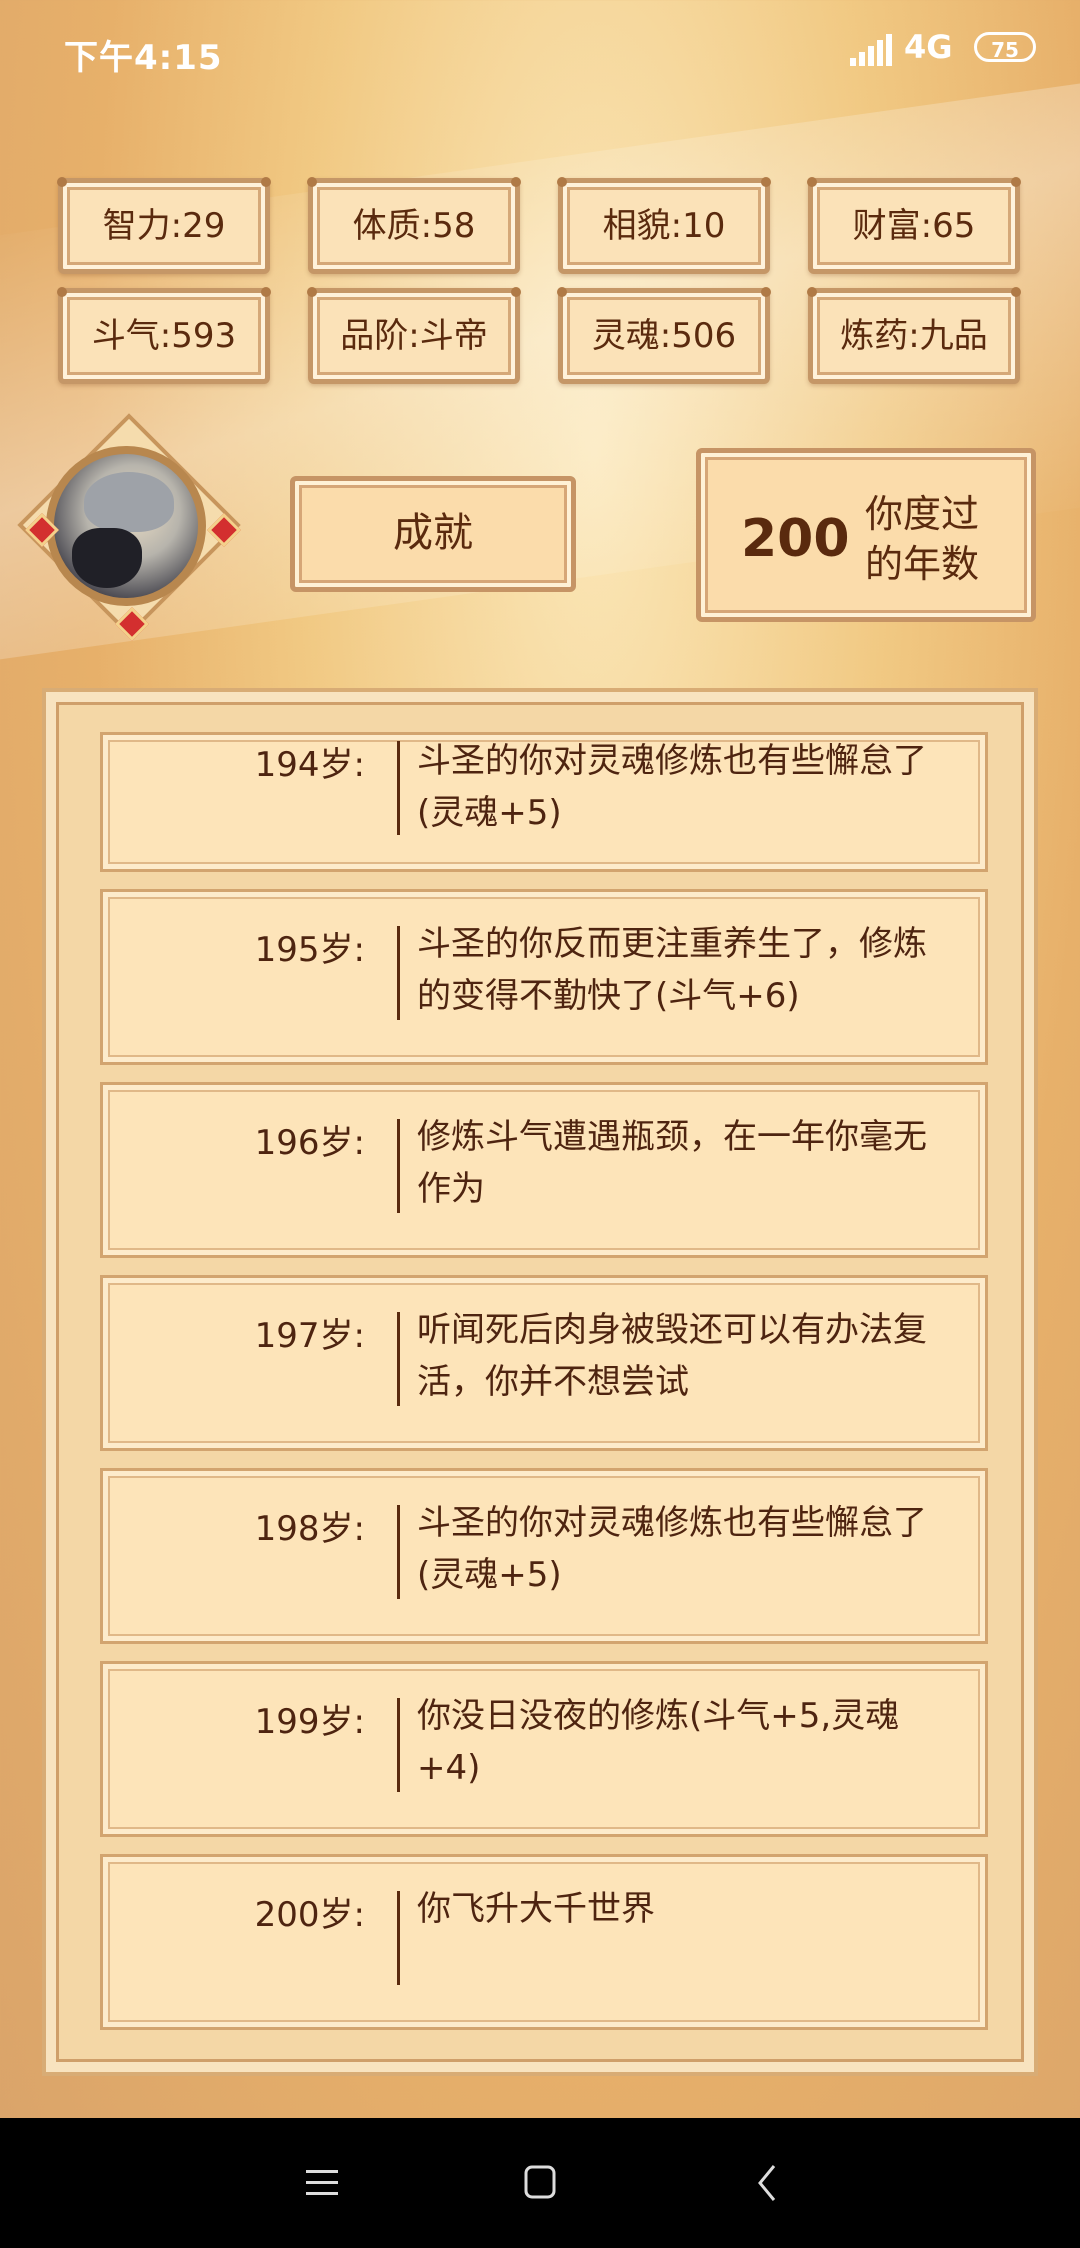  Describe the element at coordinates (664, 225) in the screenshot. I see `stat-appearance: 相貌:10` at that location.